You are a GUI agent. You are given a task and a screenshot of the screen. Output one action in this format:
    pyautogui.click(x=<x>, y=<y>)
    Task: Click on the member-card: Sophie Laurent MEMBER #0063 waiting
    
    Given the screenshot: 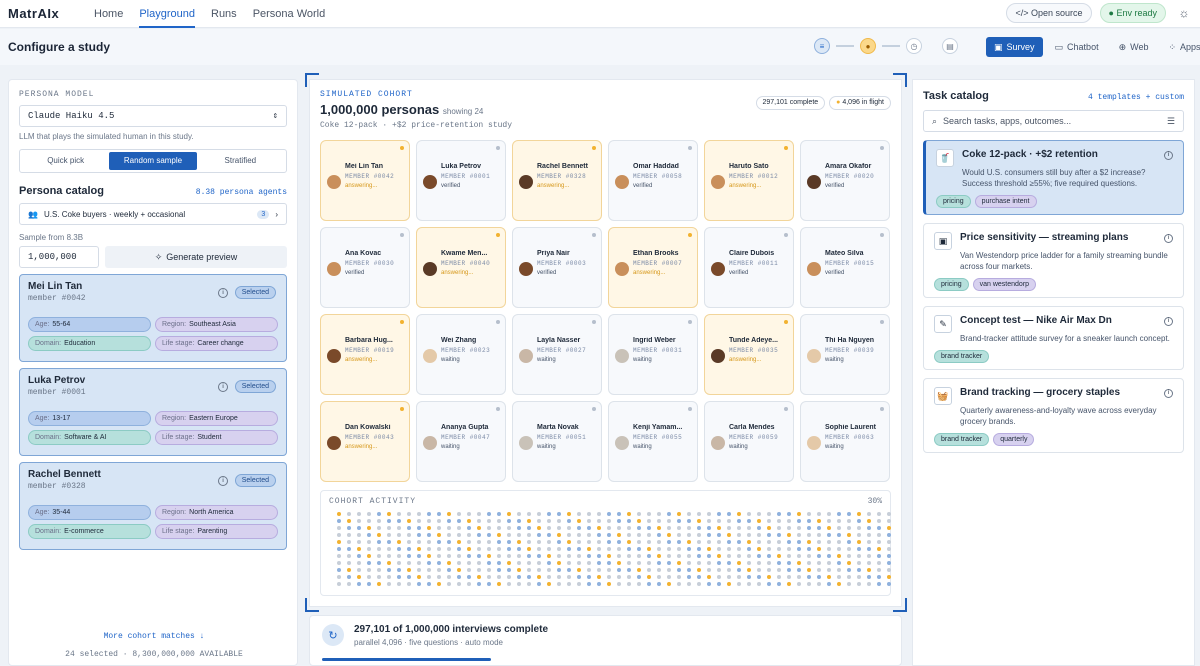 What is the action you would take?
    pyautogui.click(x=845, y=441)
    